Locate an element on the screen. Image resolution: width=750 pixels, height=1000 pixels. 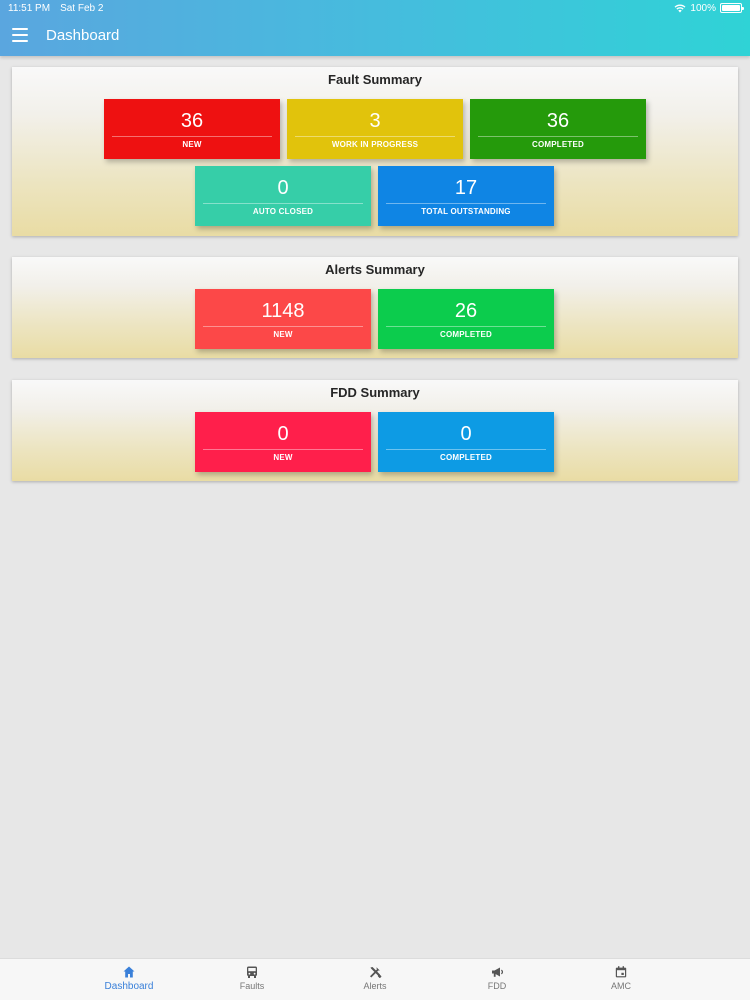
status-bar: 11:51 PM Sat Feb 2 100% is located at coordinates (375, 8).